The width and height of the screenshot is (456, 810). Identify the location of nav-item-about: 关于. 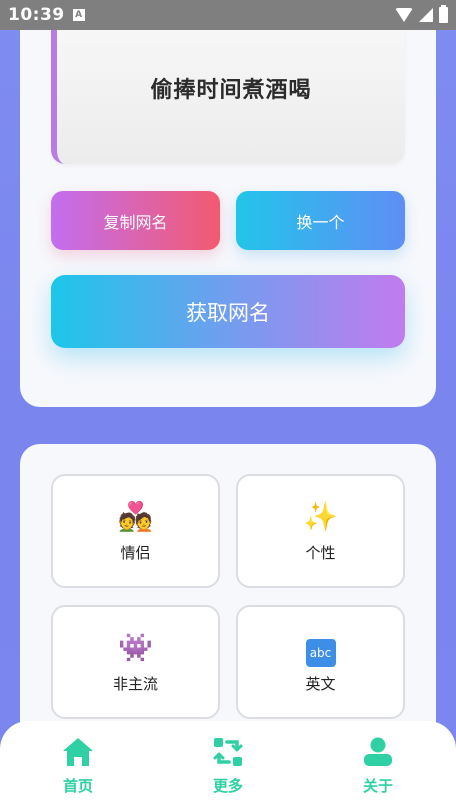
(378, 765).